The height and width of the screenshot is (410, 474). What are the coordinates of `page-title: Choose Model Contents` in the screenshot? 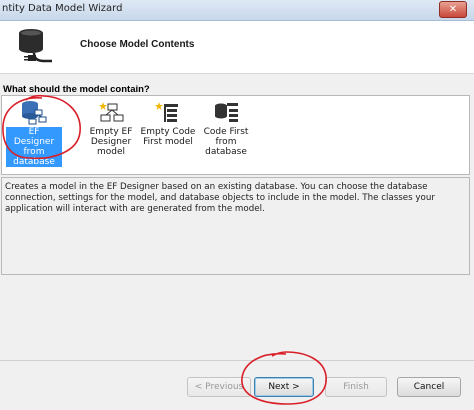 It's located at (137, 44).